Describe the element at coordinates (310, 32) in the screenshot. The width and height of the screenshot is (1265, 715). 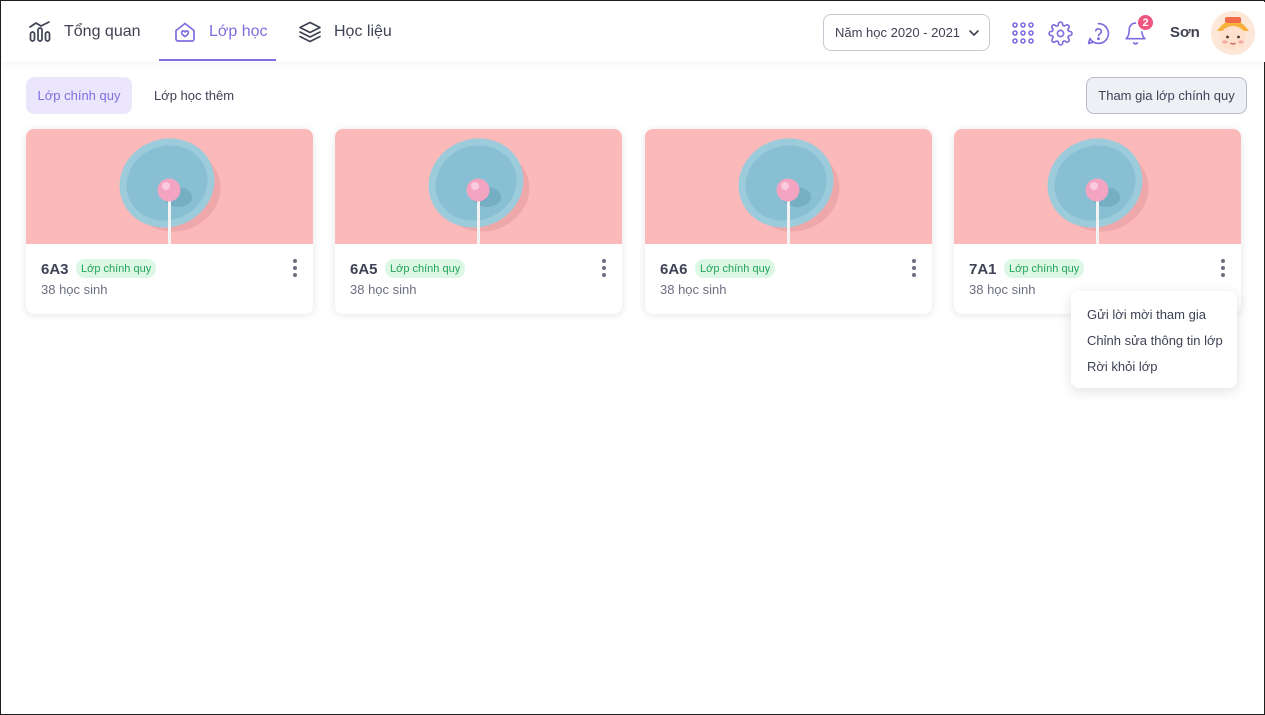
I see `layers-icon` at that location.